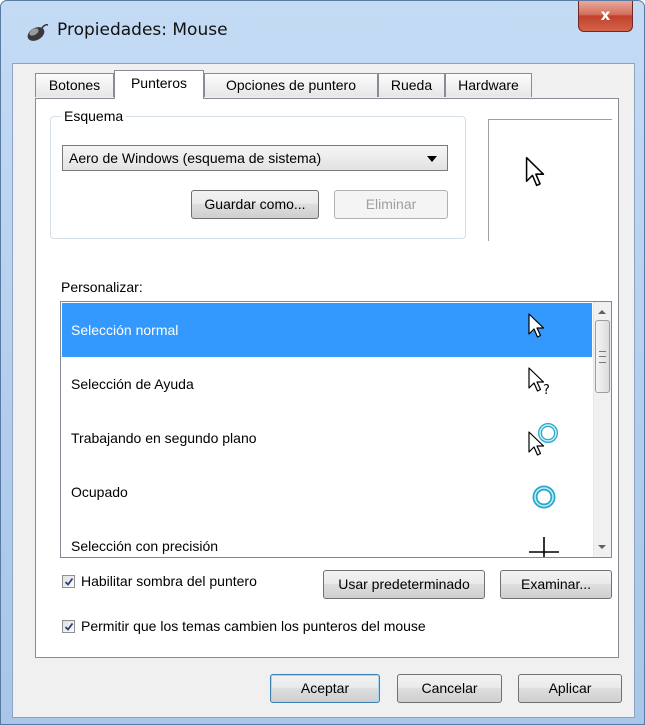 Image resolution: width=645 pixels, height=725 pixels. Describe the element at coordinates (602, 429) in the screenshot. I see `list-scrollbar` at that location.